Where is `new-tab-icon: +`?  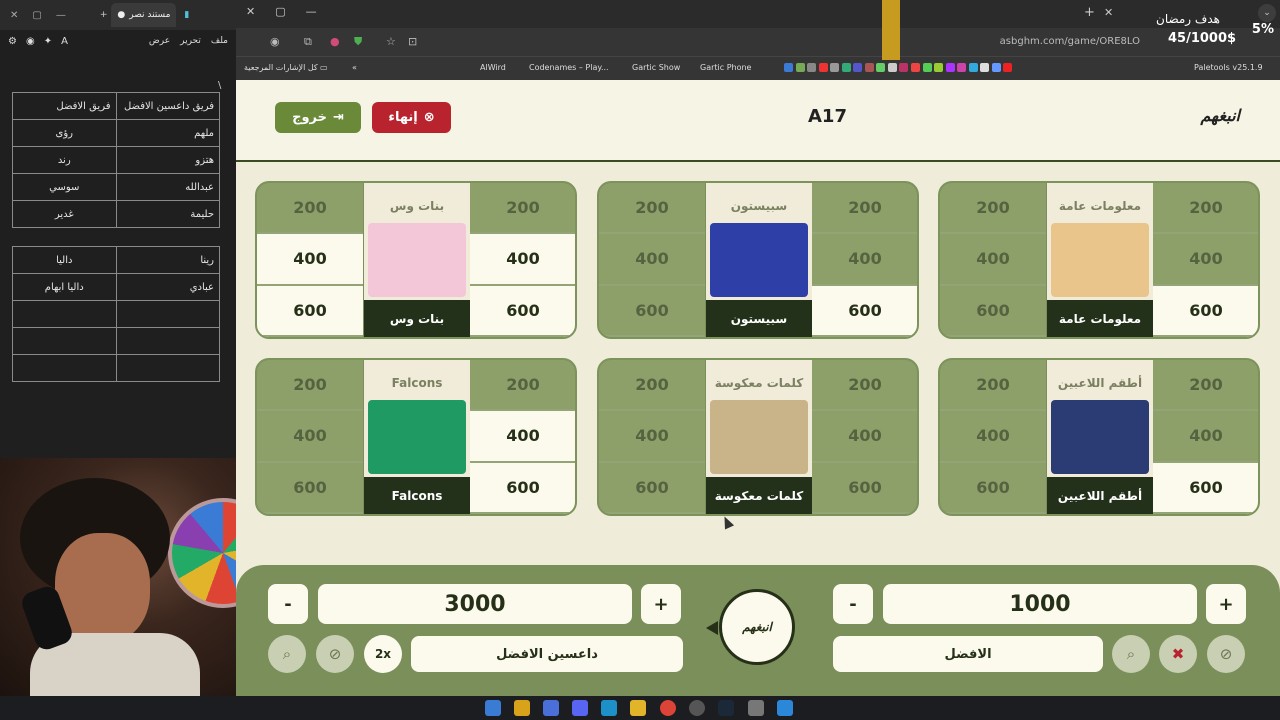 new-tab-icon: + is located at coordinates (104, 15).